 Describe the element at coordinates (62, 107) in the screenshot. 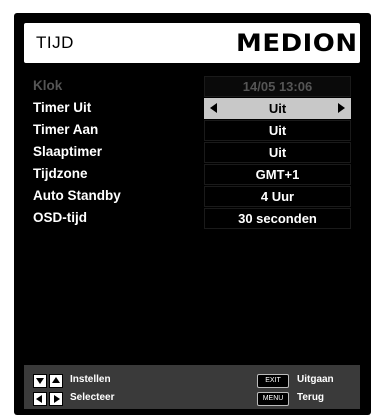

I see `setting-label: Timer Uit` at that location.